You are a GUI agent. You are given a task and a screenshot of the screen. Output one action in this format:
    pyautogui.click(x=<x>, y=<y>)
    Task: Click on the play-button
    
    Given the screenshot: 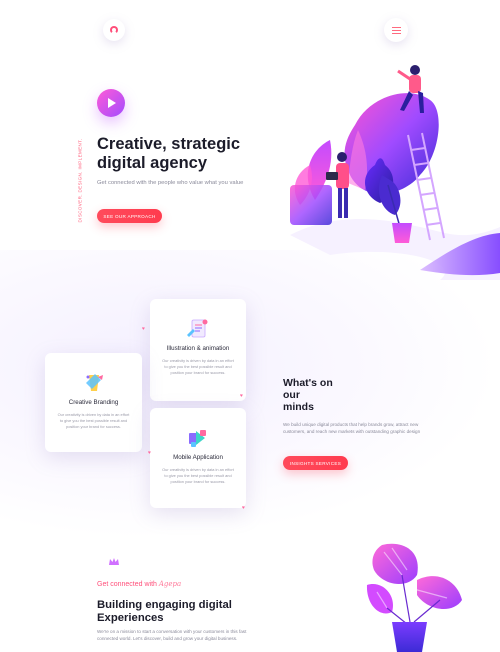 What is the action you would take?
    pyautogui.click(x=111, y=103)
    